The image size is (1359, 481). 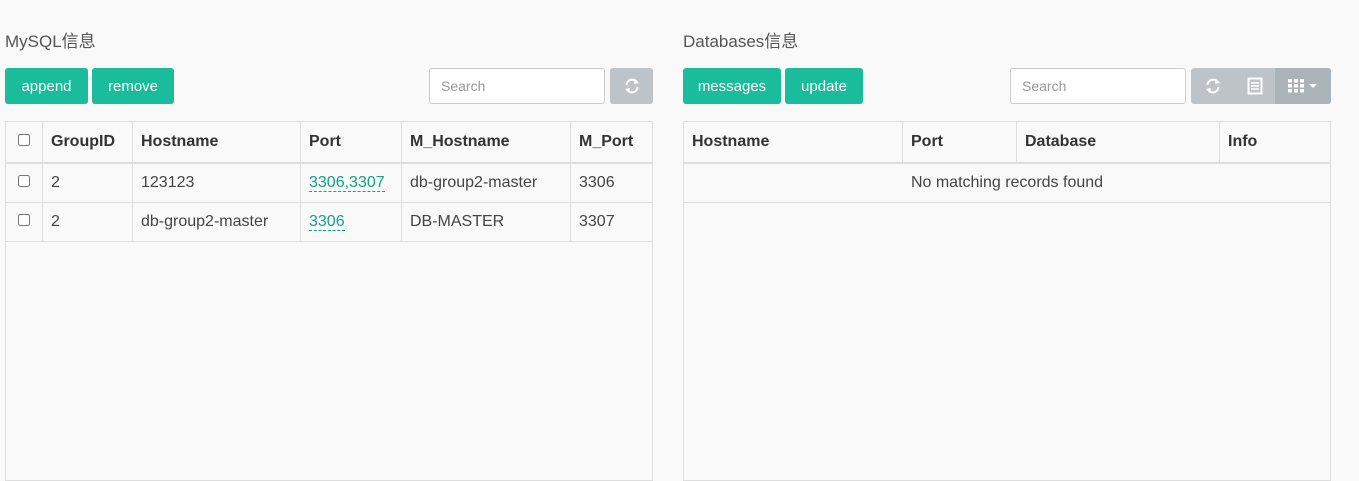 What do you see at coordinates (486, 143) in the screenshot?
I see `col-m-hostname: M_Hostname` at bounding box center [486, 143].